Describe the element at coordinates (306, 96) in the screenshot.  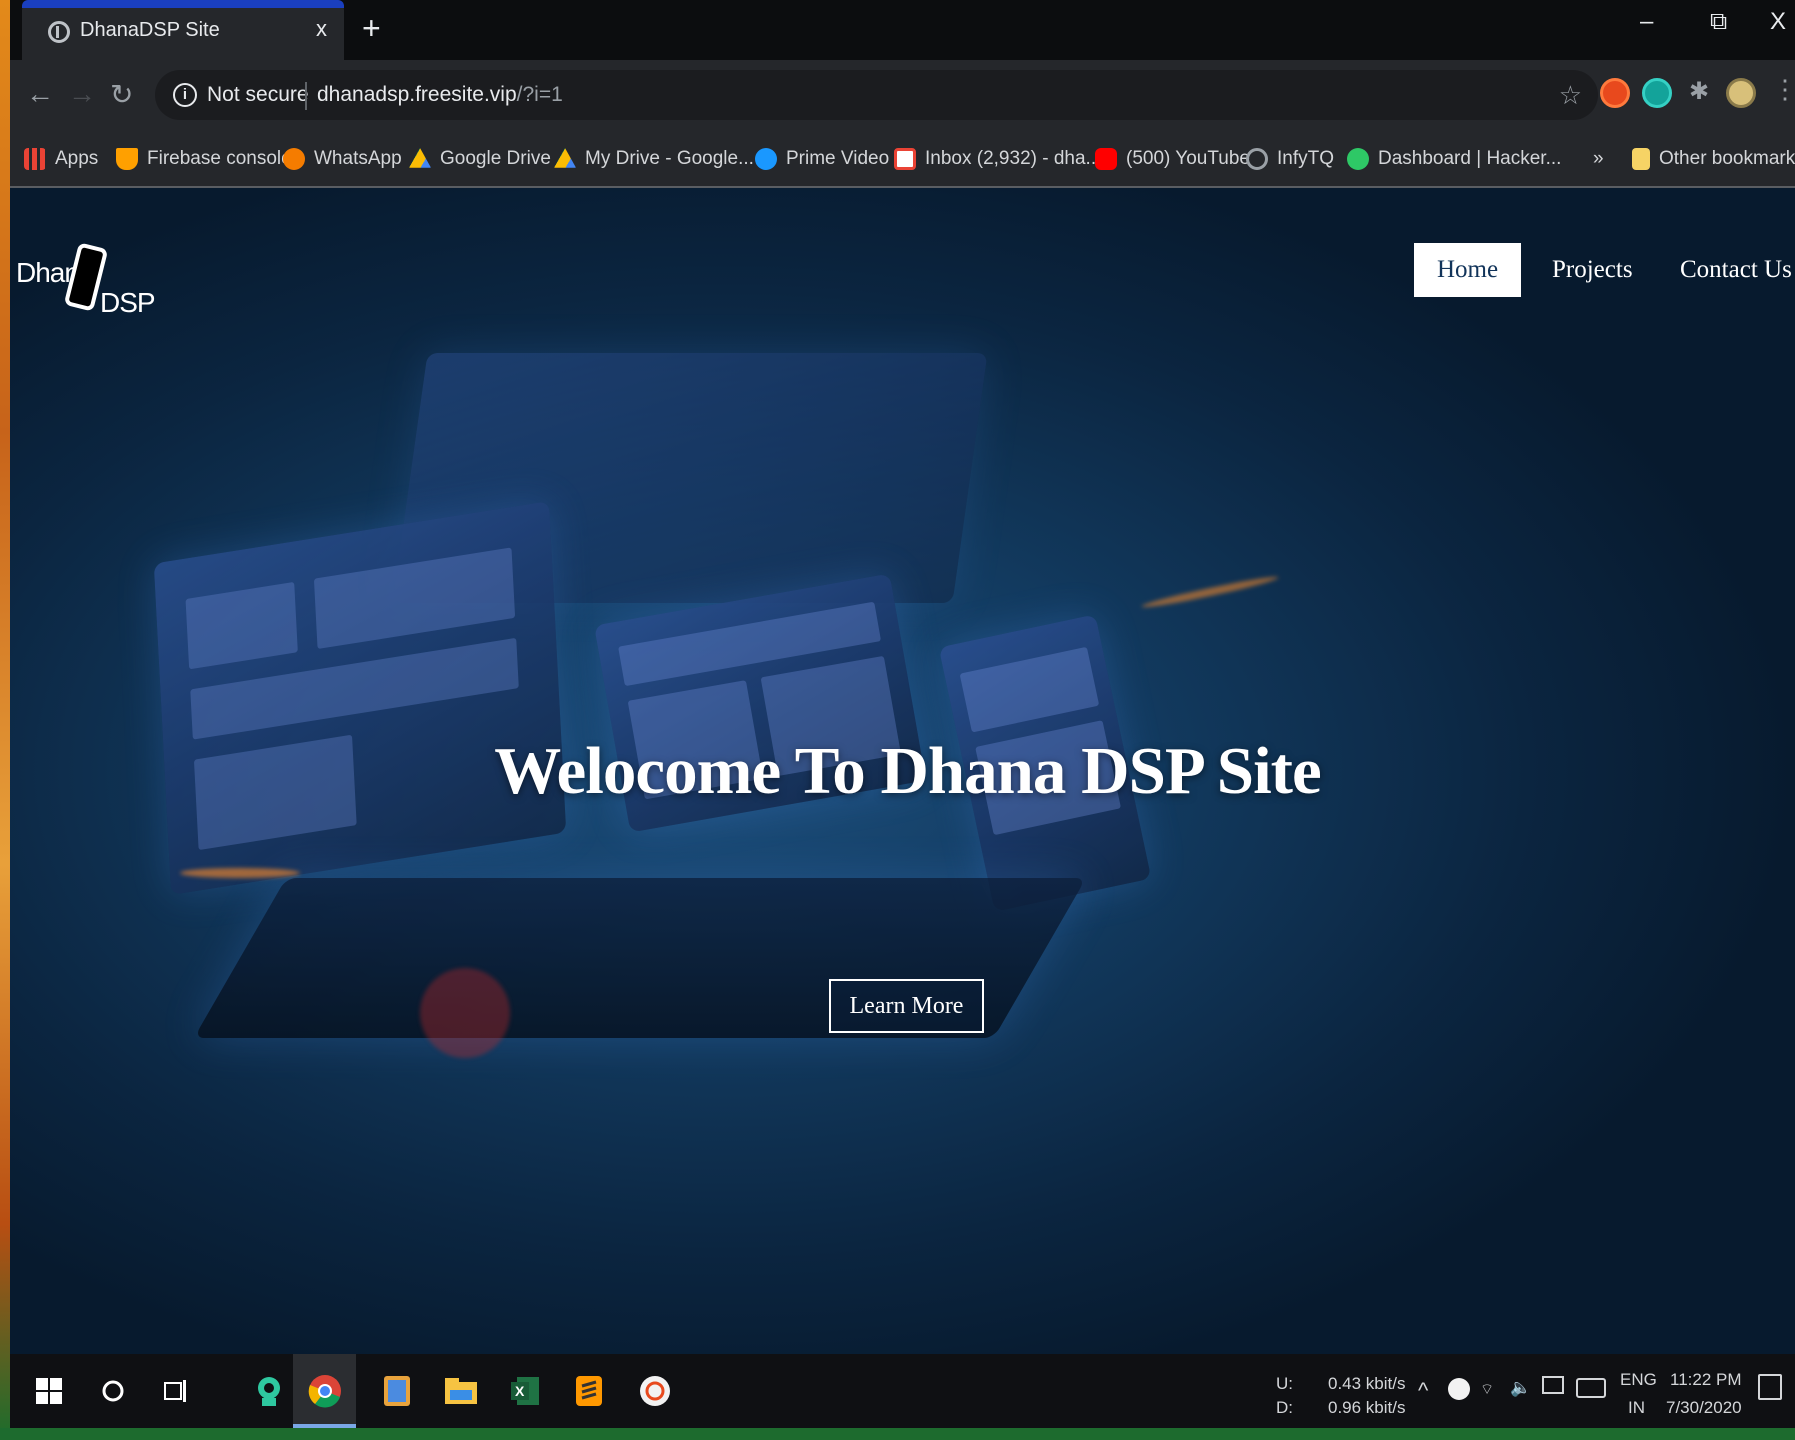
I see `omnibox-divider` at that location.